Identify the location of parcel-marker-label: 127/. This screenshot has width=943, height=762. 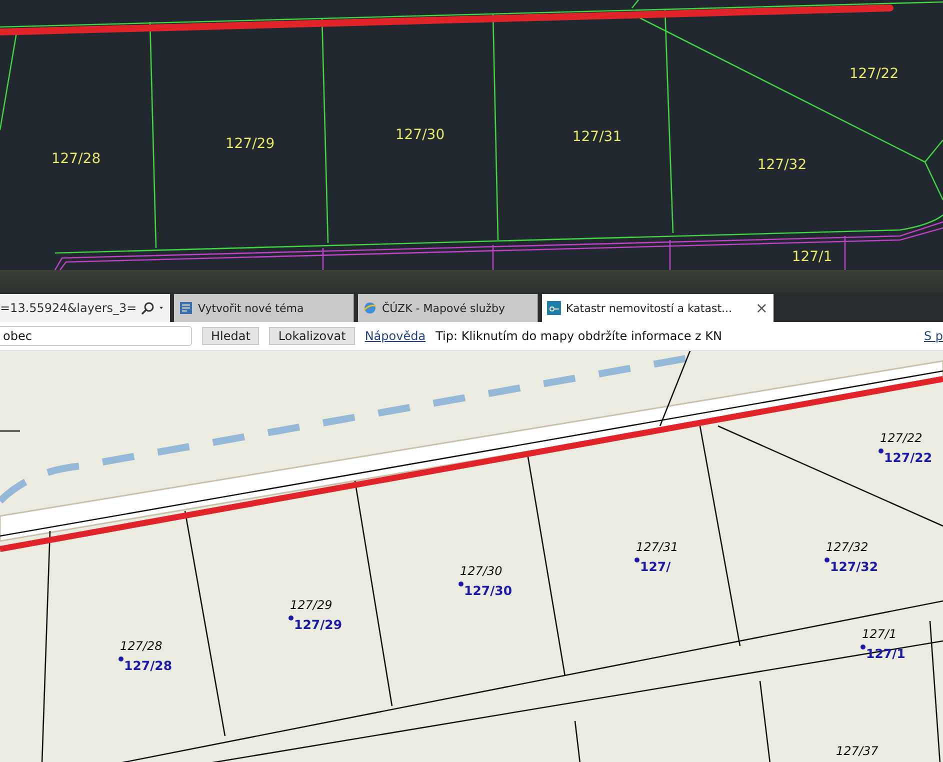
(655, 566).